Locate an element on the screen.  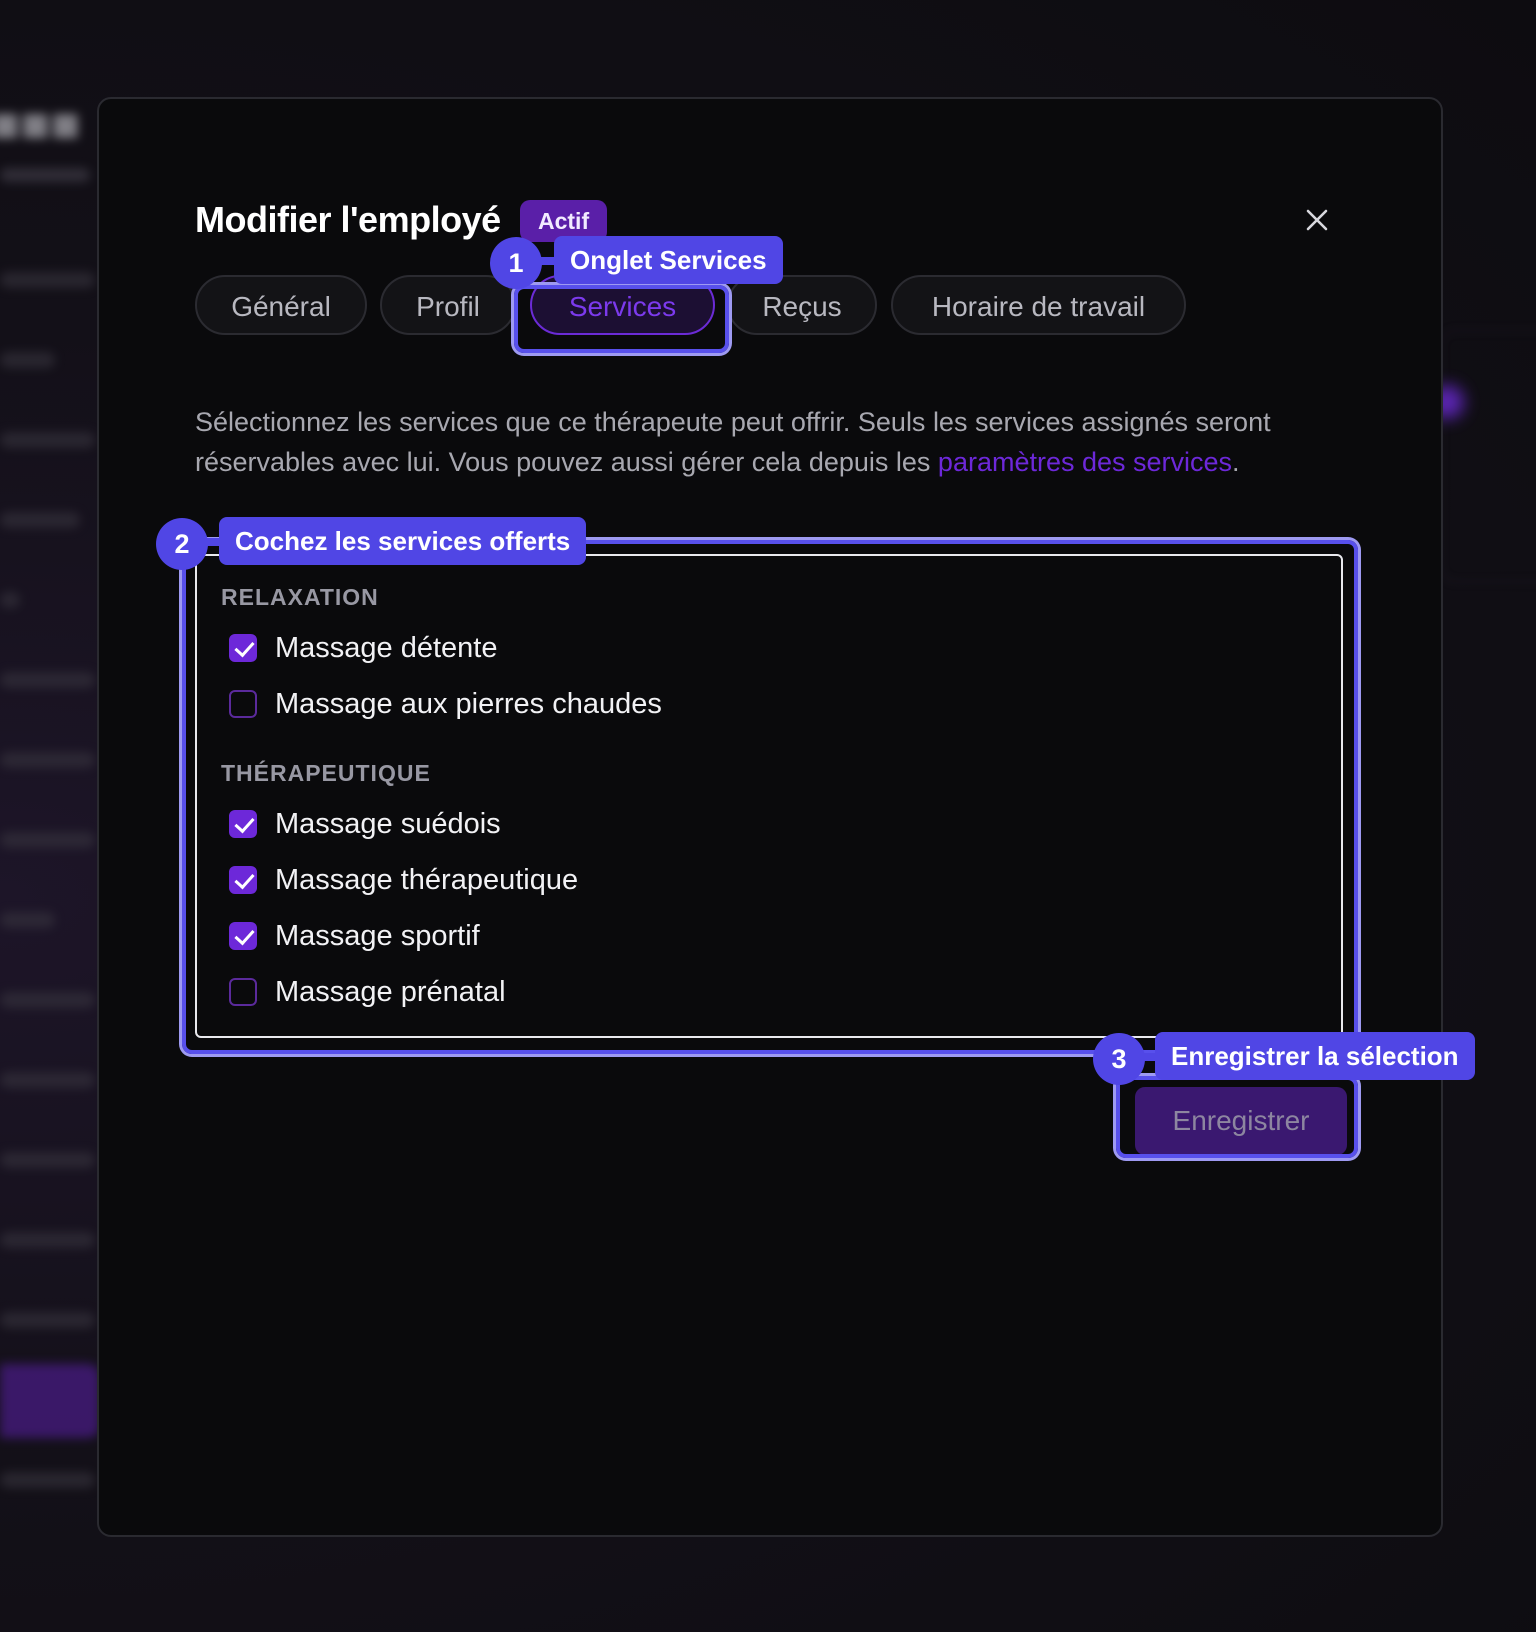
background-logo: ■■■ is located at coordinates (40, 124).